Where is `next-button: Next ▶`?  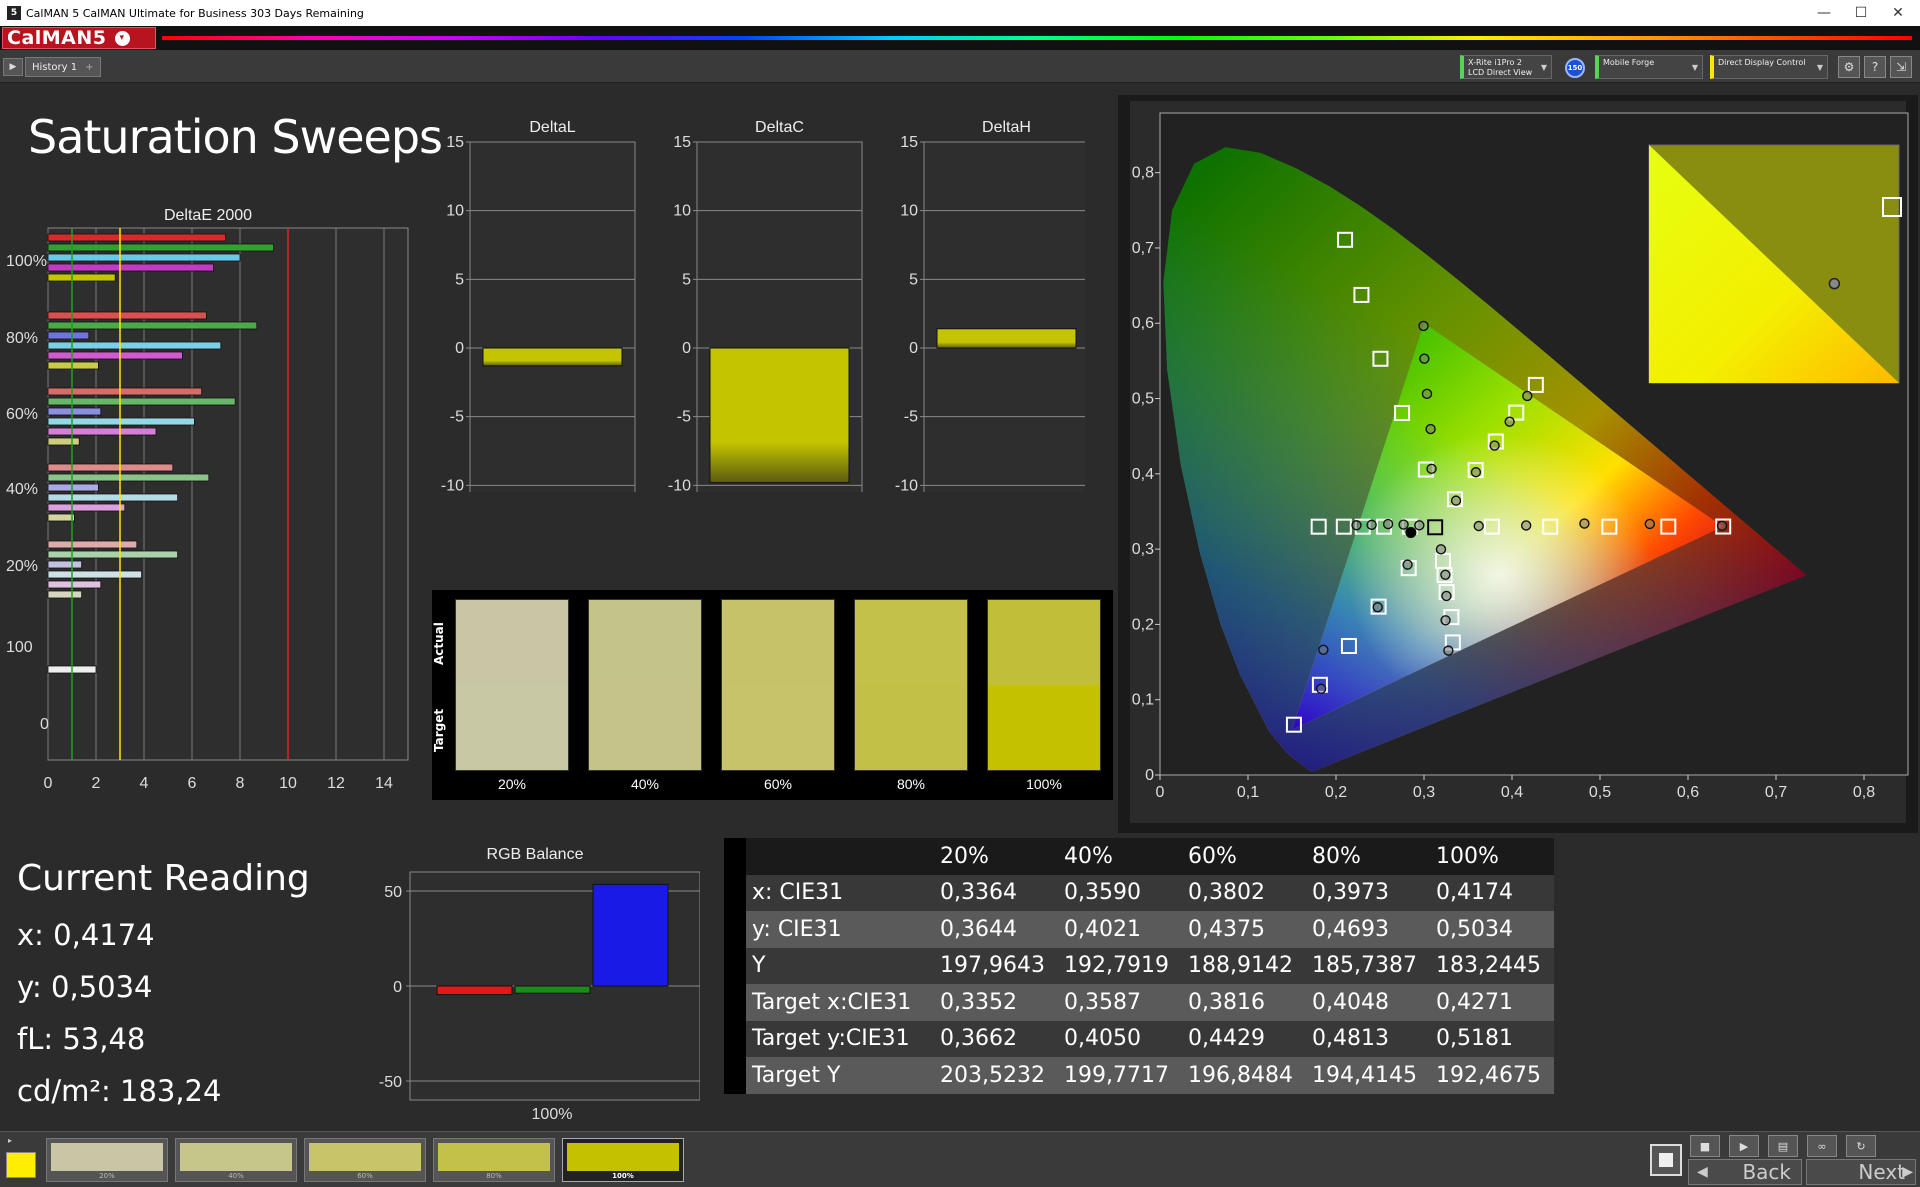
next-button: Next ▶ is located at coordinates (1861, 1172).